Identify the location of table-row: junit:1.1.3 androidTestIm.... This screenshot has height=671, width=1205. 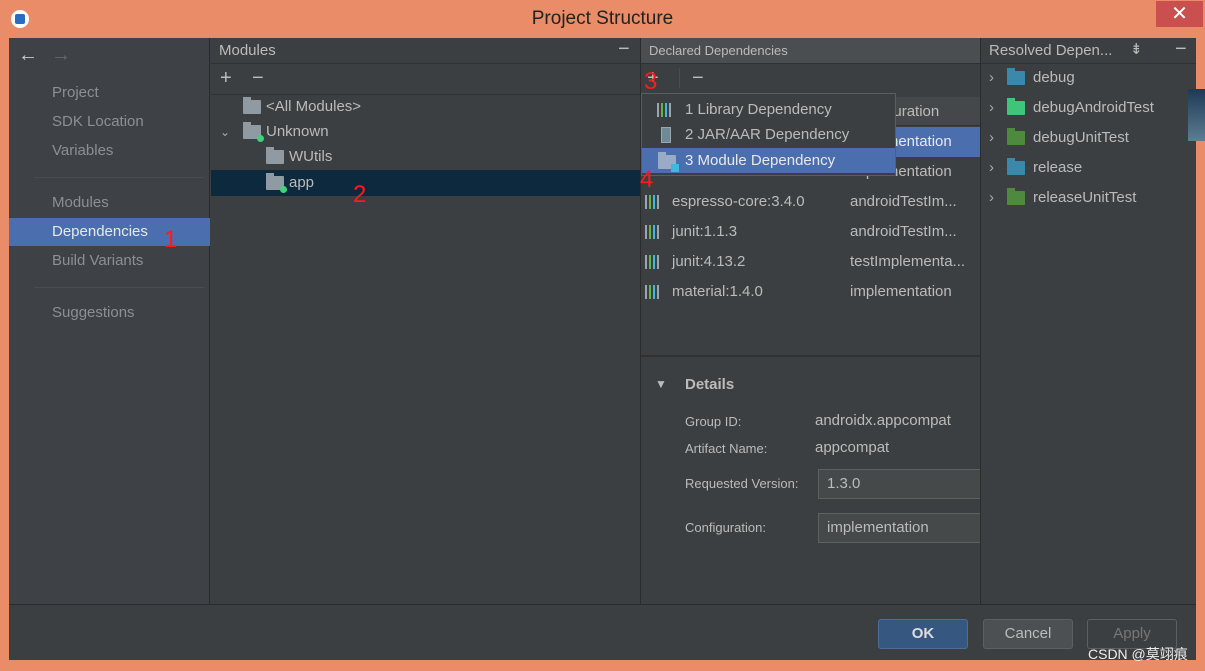
(810, 232).